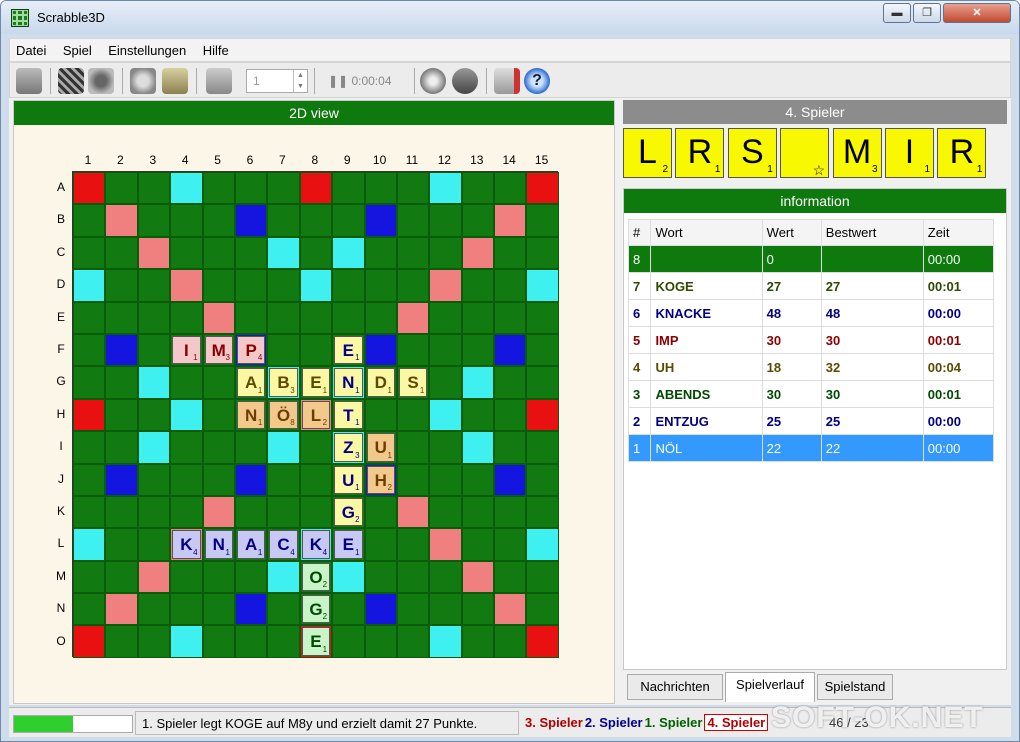  I want to click on board-cell: M3, so click(218, 350).